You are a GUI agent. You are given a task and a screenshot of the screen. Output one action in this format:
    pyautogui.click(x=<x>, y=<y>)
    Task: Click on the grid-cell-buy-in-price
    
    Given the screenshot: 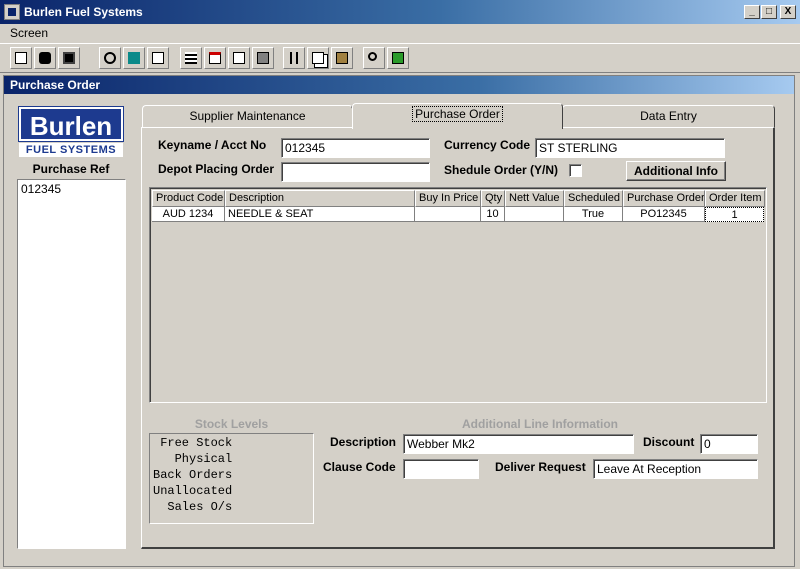 What is the action you would take?
    pyautogui.click(x=448, y=214)
    